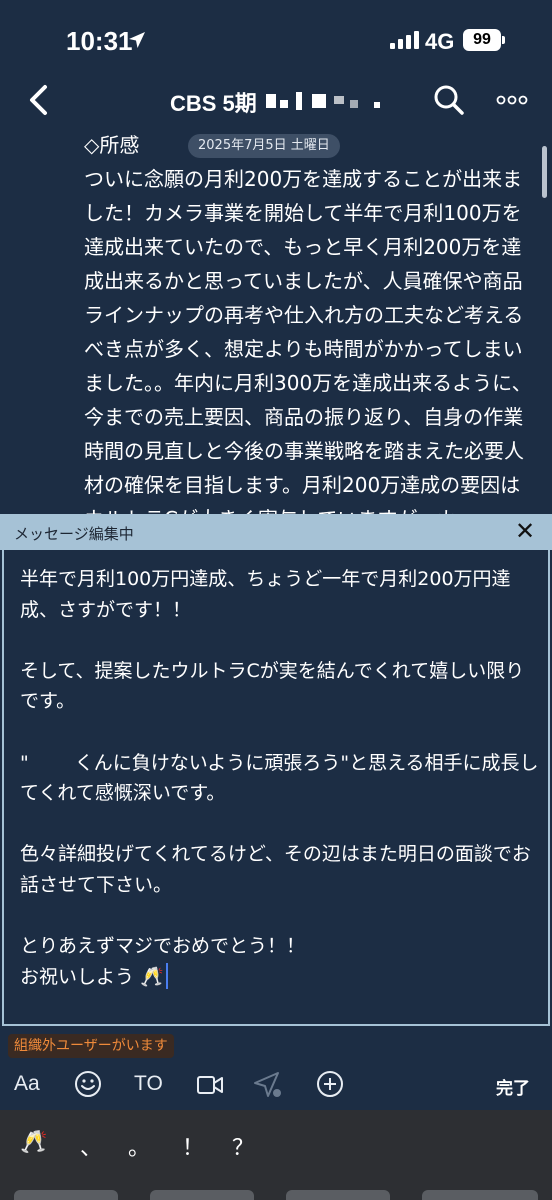 The width and height of the screenshot is (552, 1200). Describe the element at coordinates (525, 531) in the screenshot. I see `close-icon: ✕` at that location.